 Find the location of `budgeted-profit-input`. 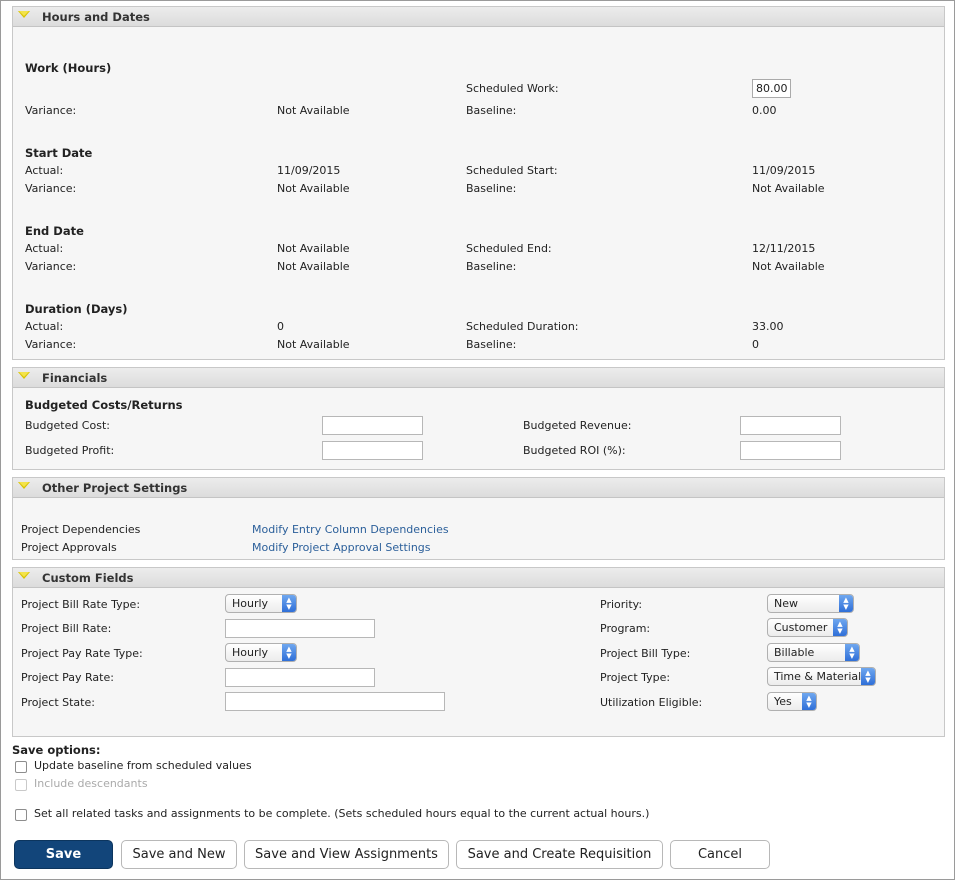

budgeted-profit-input is located at coordinates (372, 450).